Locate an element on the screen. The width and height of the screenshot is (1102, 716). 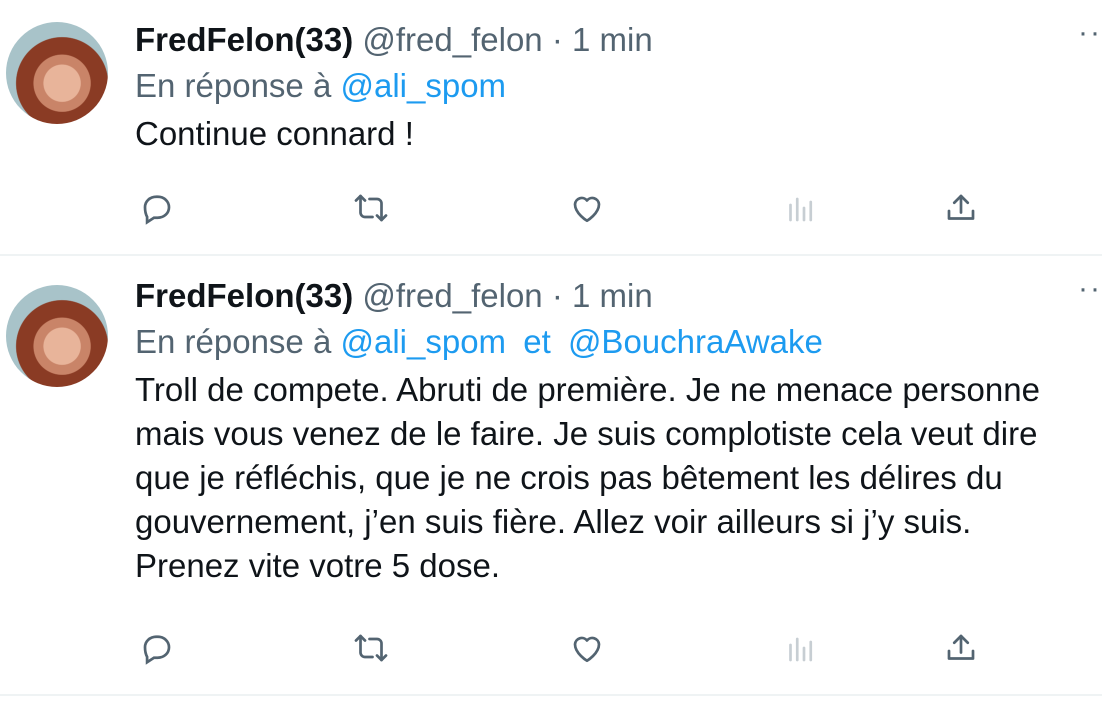
reply-context: En réponse à @ali_spom et @BouchraAwake is located at coordinates (608, 342).